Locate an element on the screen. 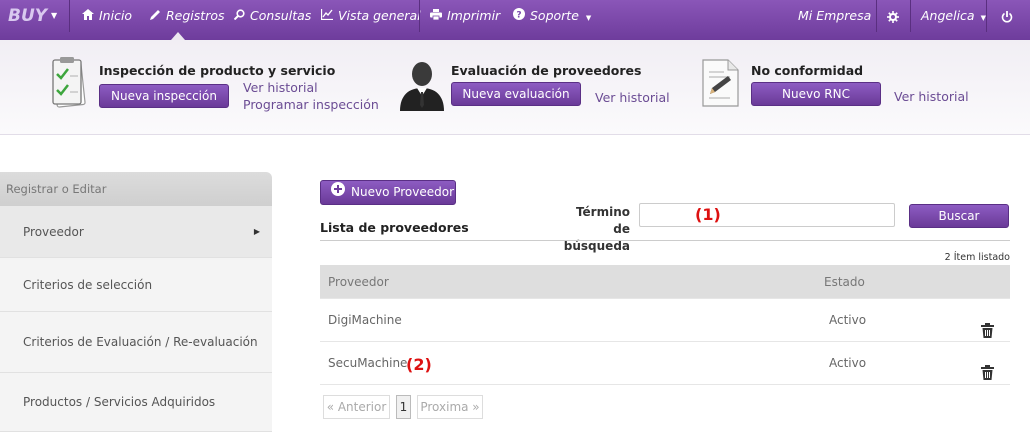 The width and height of the screenshot is (1030, 432). new-evaluation-button: Nueva evaluación is located at coordinates (516, 94).